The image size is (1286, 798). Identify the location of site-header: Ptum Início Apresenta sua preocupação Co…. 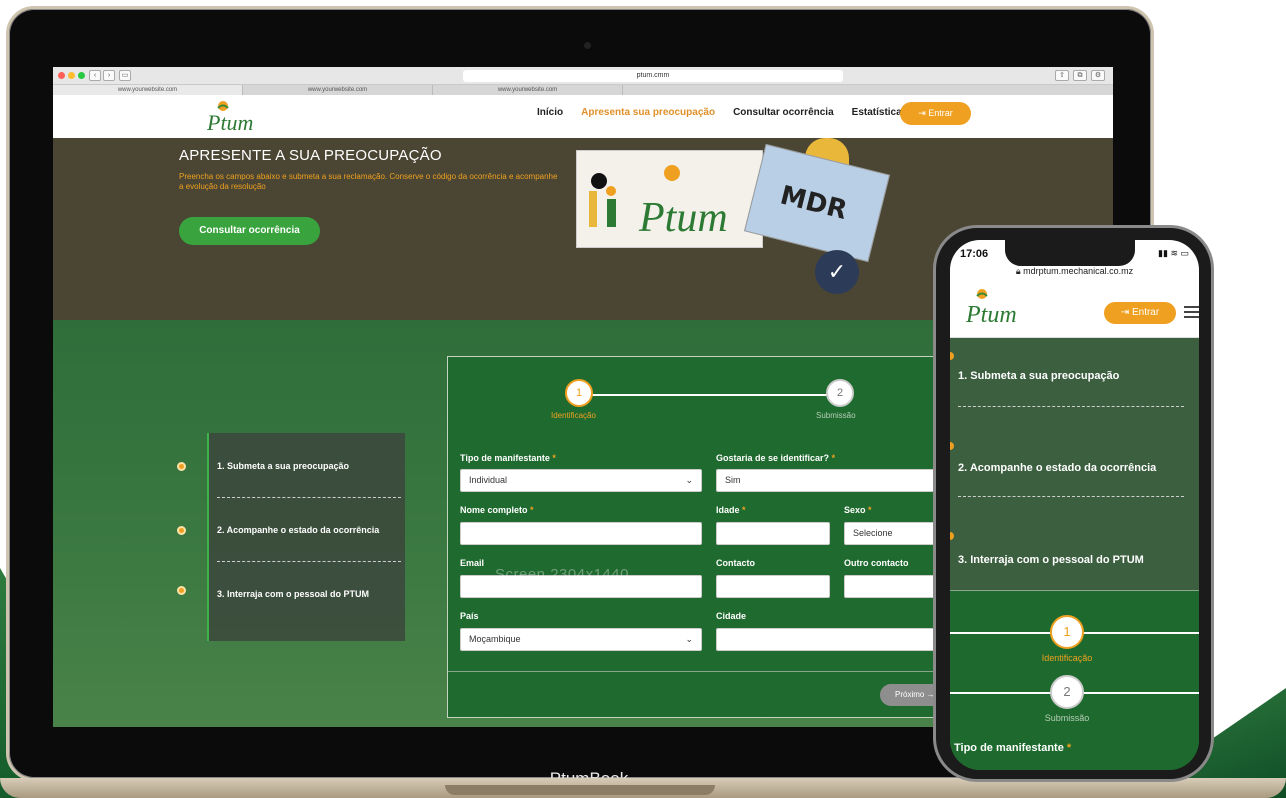
(583, 116).